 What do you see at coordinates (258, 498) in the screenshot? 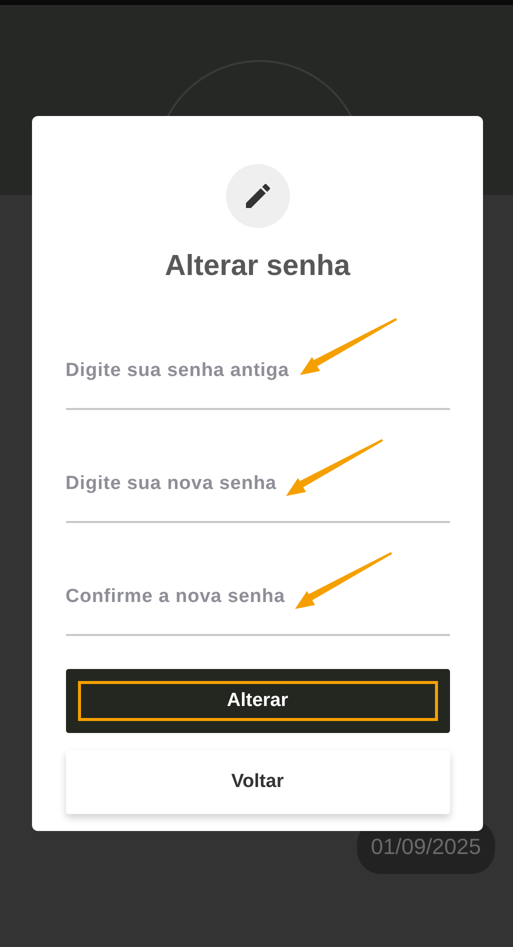
I see `password-field: Digite sua nova senha` at bounding box center [258, 498].